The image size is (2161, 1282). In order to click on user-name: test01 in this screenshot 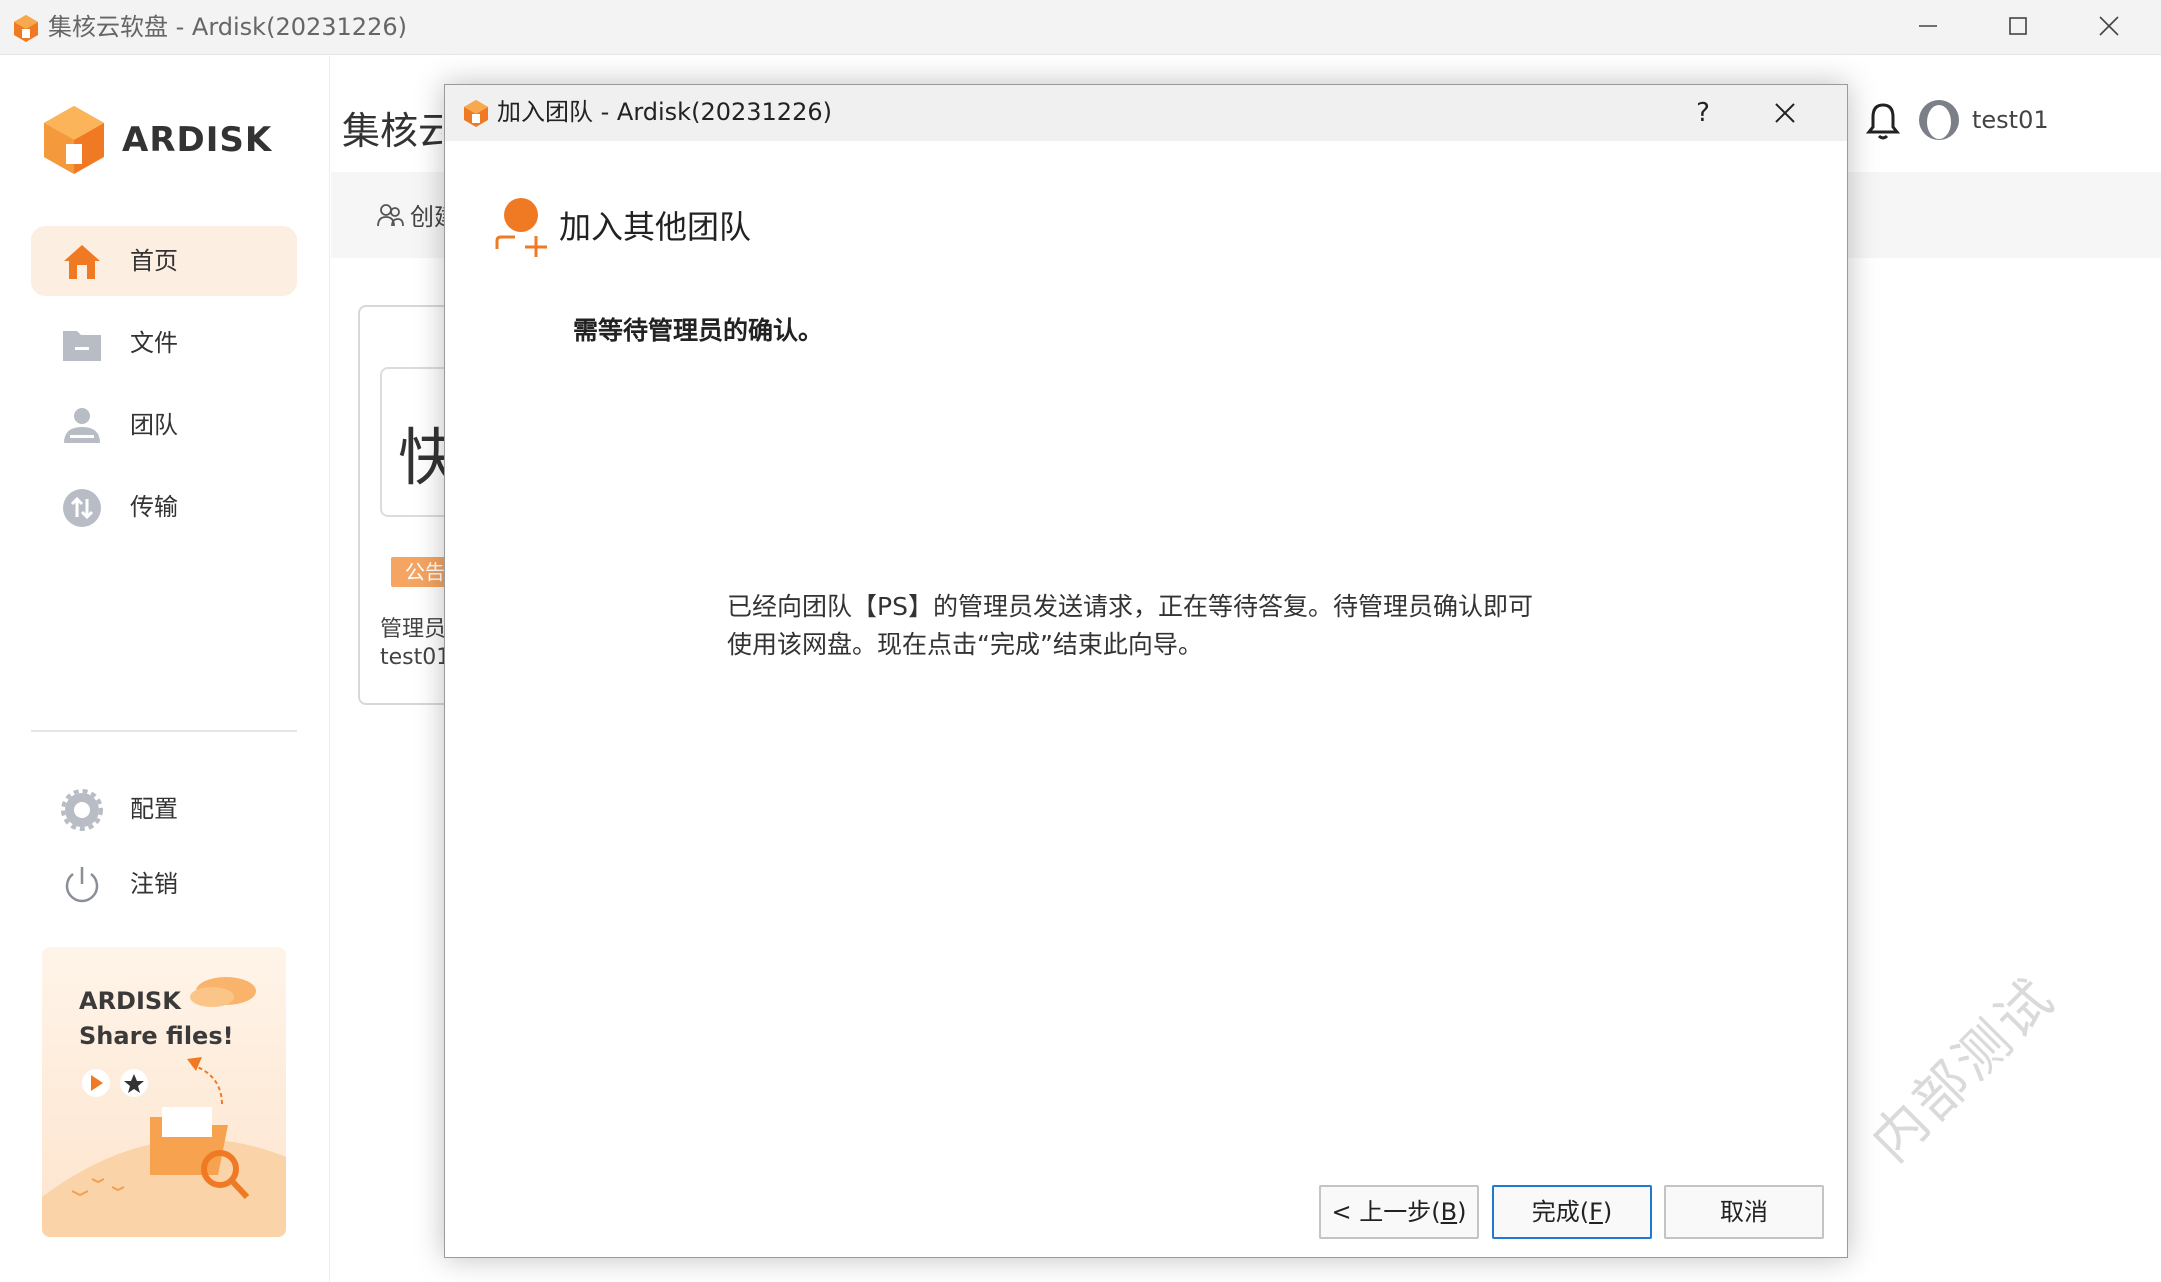, I will do `click(2010, 120)`.